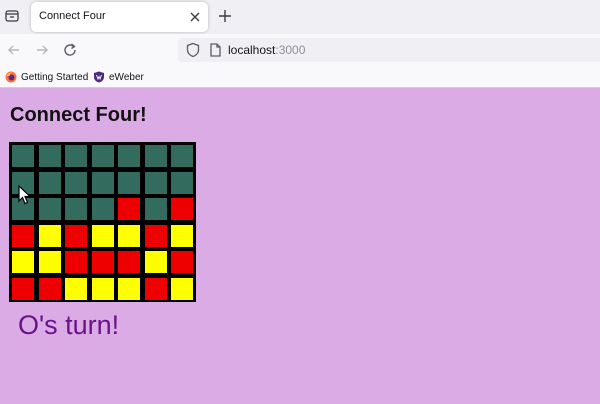  Describe the element at coordinates (155, 262) in the screenshot. I see `board-cell-r5-c6` at that location.